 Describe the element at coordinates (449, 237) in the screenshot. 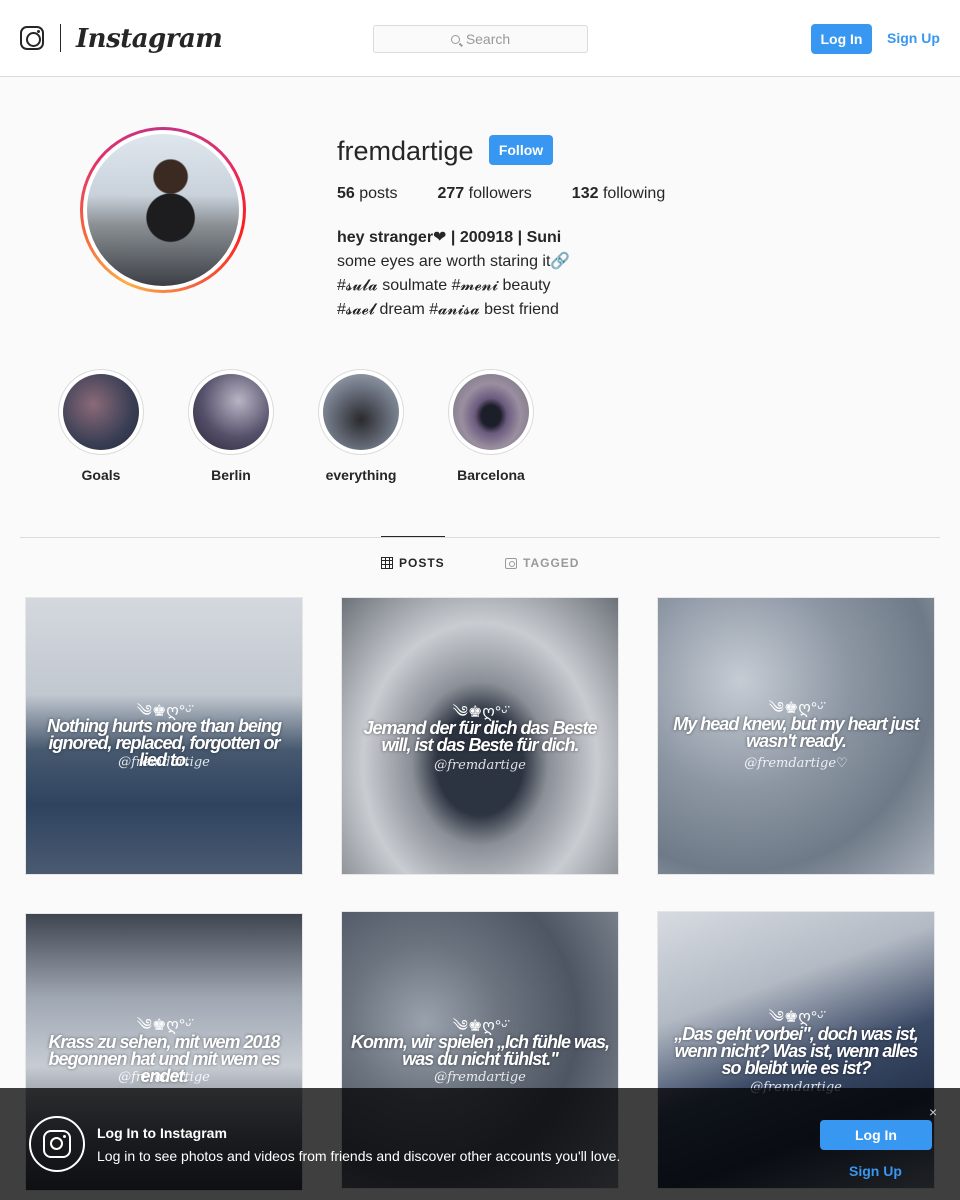

I see `bio-name: hey stranger❤ | 200918 | Suni` at that location.